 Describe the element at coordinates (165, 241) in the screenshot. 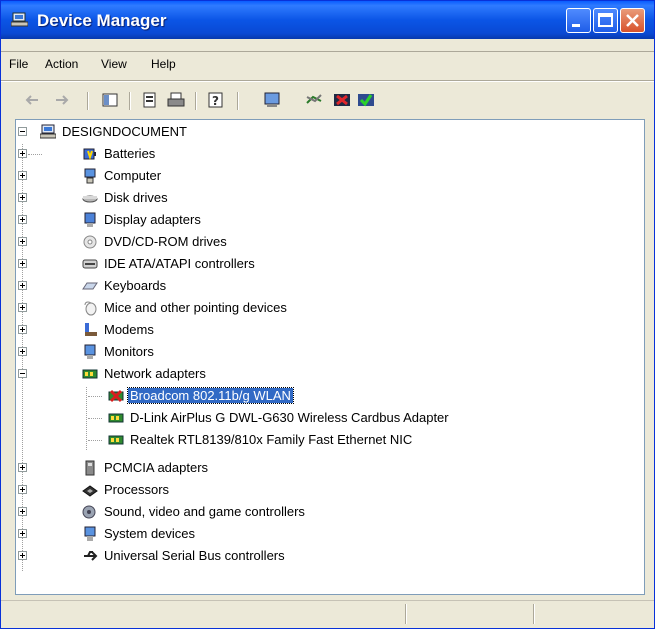

I see `tree-item-label: DVD/CD-ROM drives` at that location.